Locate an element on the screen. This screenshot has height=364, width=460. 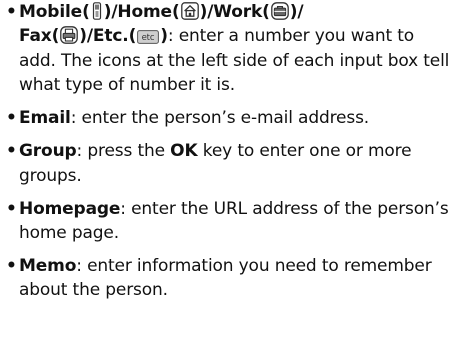
term-home: Home is located at coordinates (144, 12).